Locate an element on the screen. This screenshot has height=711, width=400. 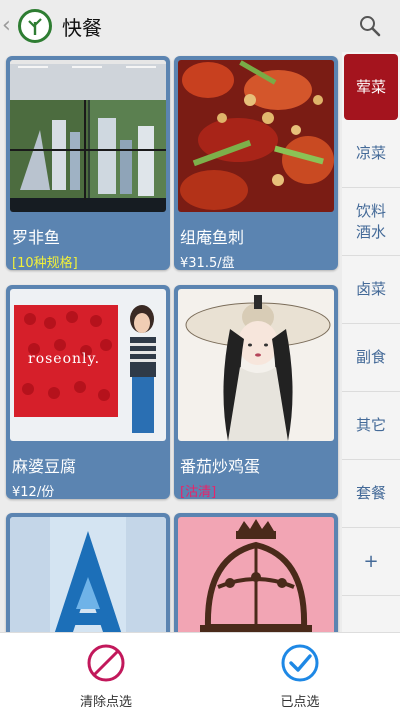
prohibited-icon is located at coordinates (106, 663).